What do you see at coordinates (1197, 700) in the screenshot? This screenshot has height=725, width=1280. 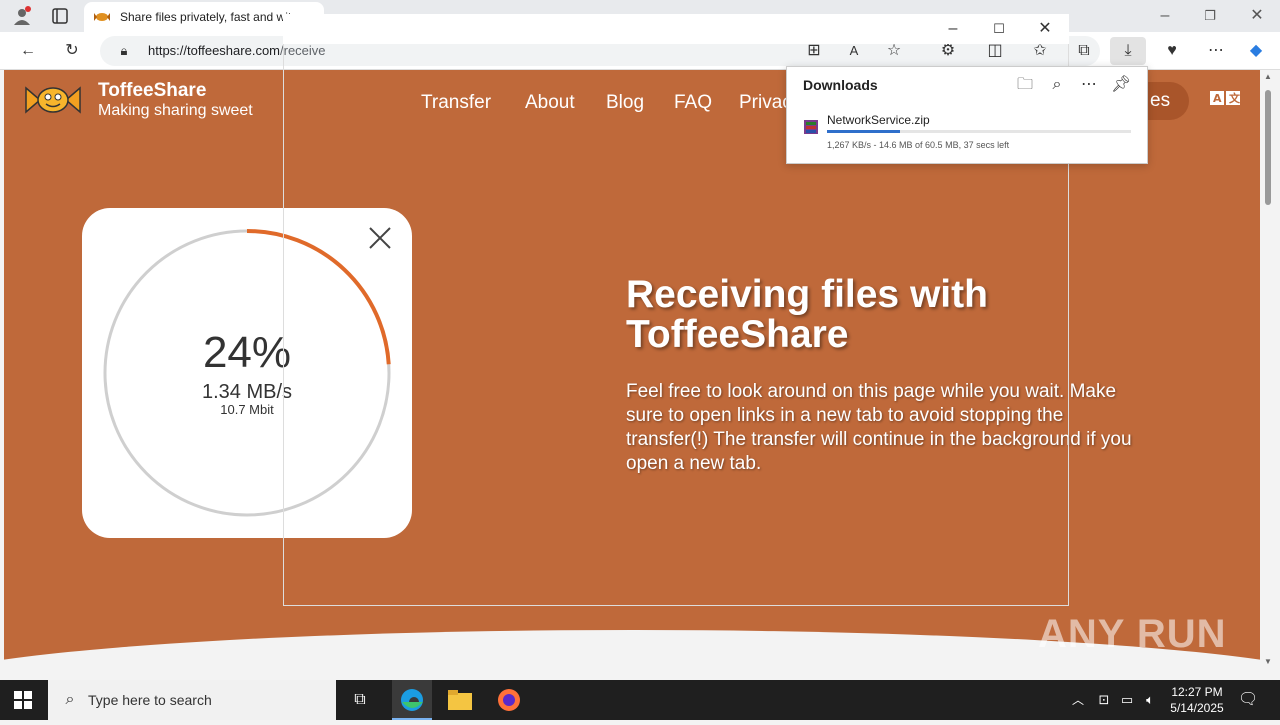 I see `taskbar-clock: 12:27 PM 5/14/2025` at bounding box center [1197, 700].